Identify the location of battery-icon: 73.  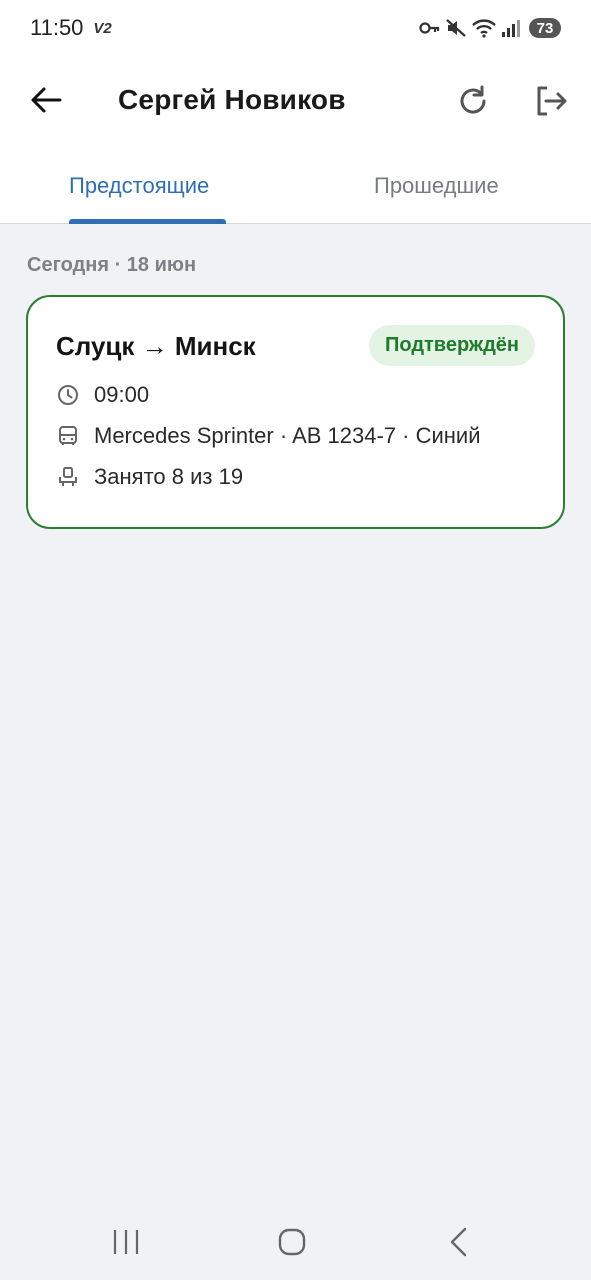
(545, 28).